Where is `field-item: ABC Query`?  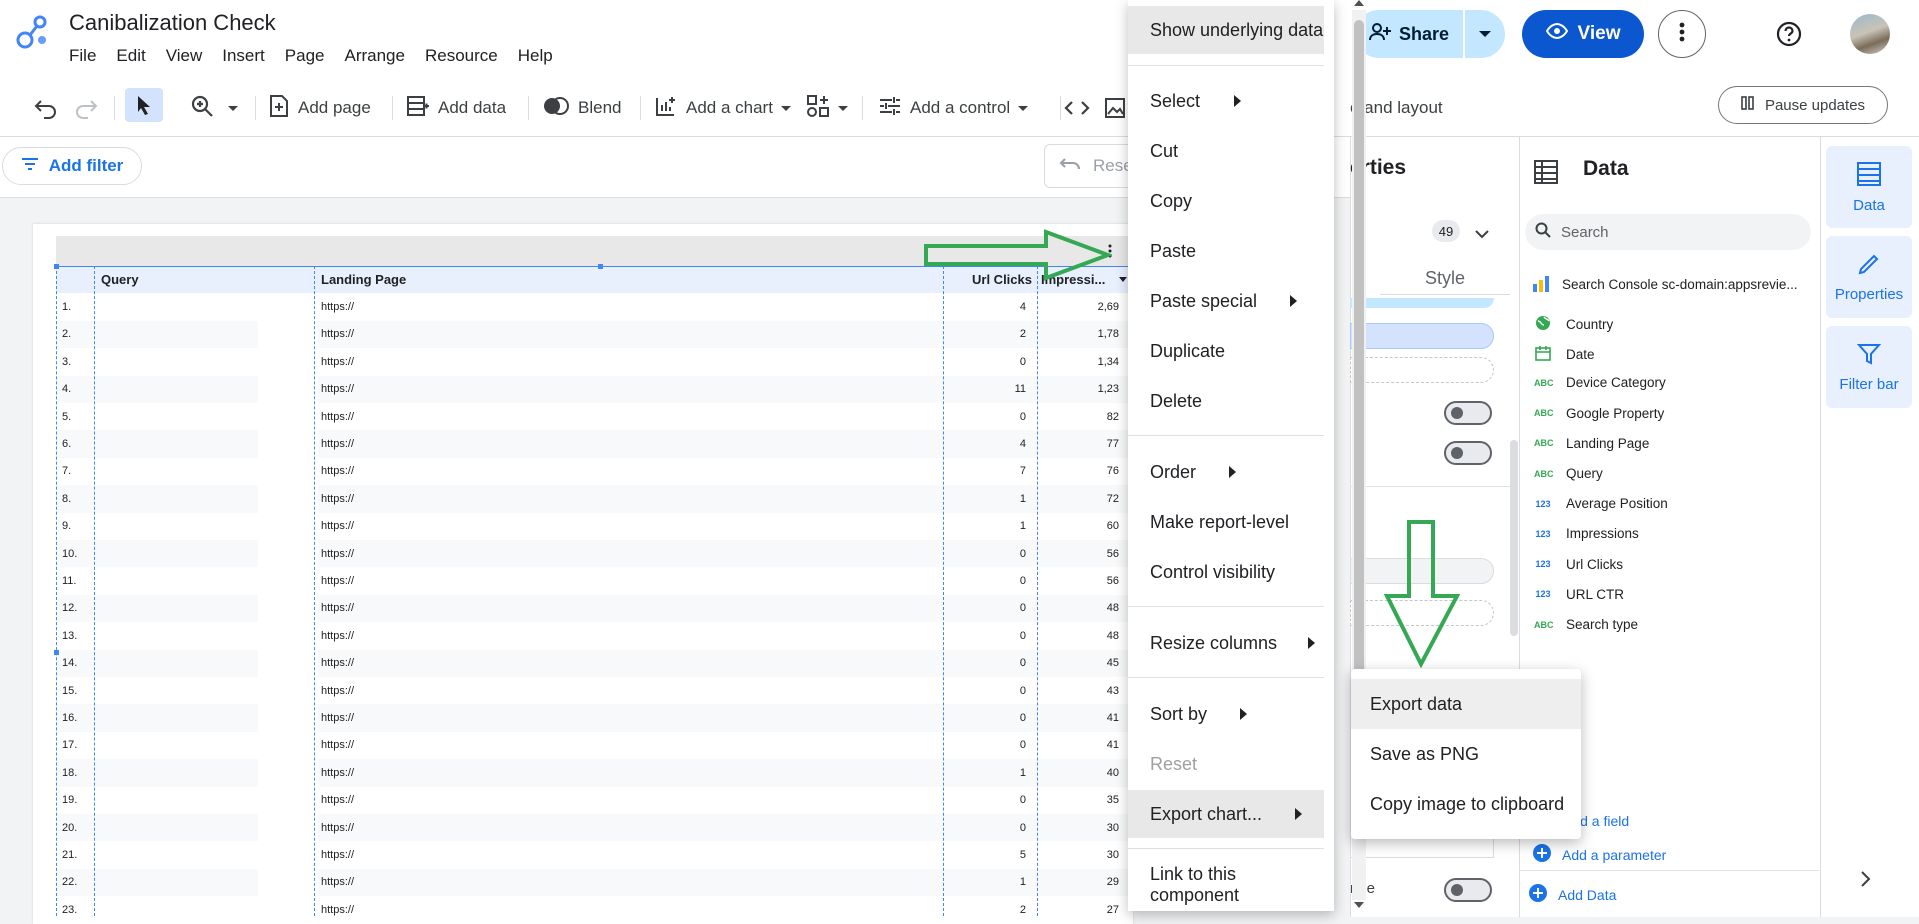 field-item: ABC Query is located at coordinates (1568, 473).